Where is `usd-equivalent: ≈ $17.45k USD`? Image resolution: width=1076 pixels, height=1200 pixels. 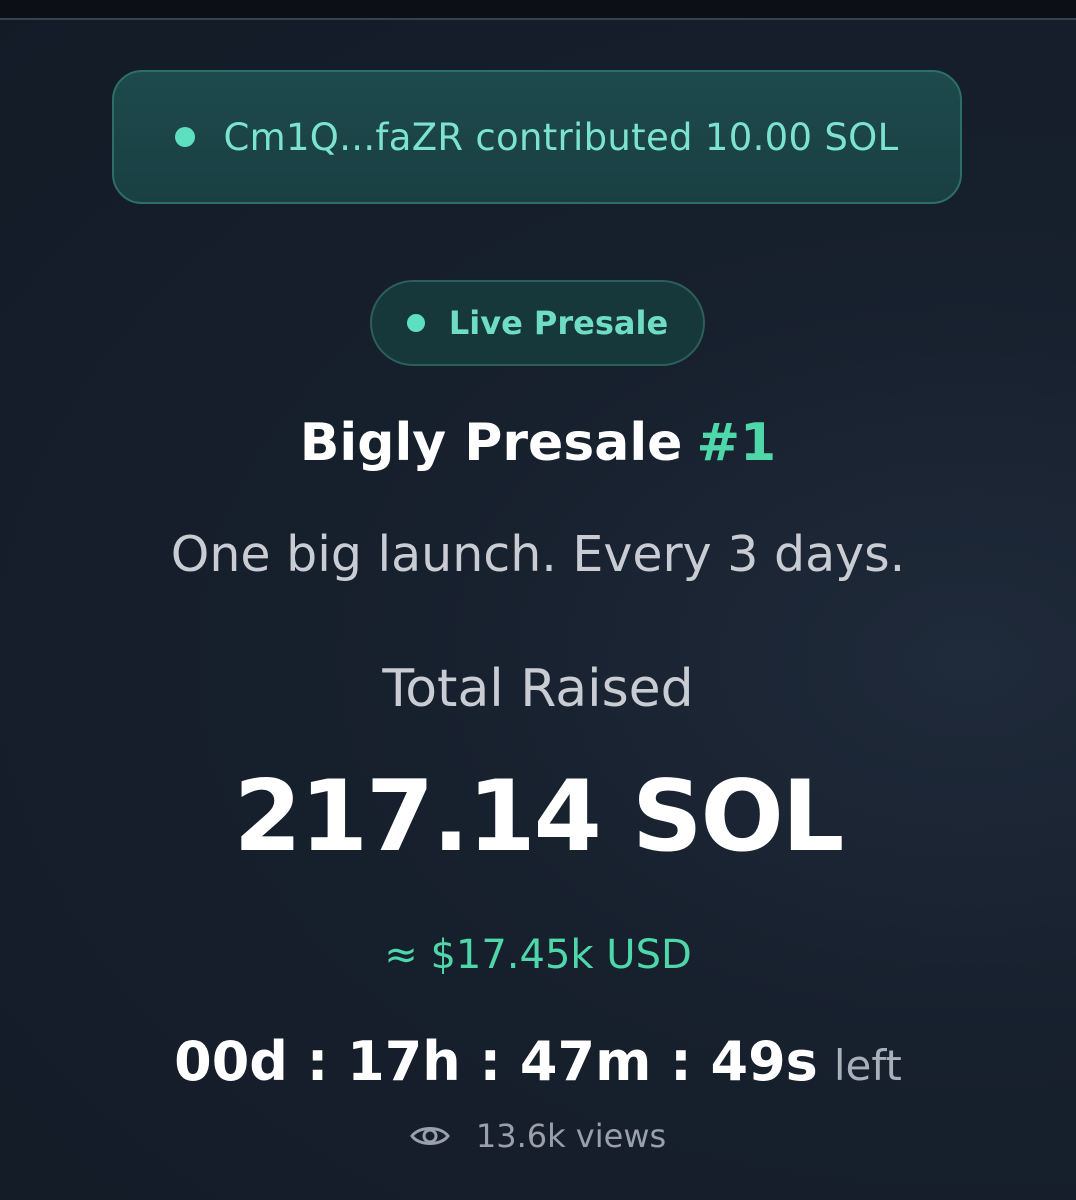
usd-equivalent: ≈ $17.45k USD is located at coordinates (538, 955).